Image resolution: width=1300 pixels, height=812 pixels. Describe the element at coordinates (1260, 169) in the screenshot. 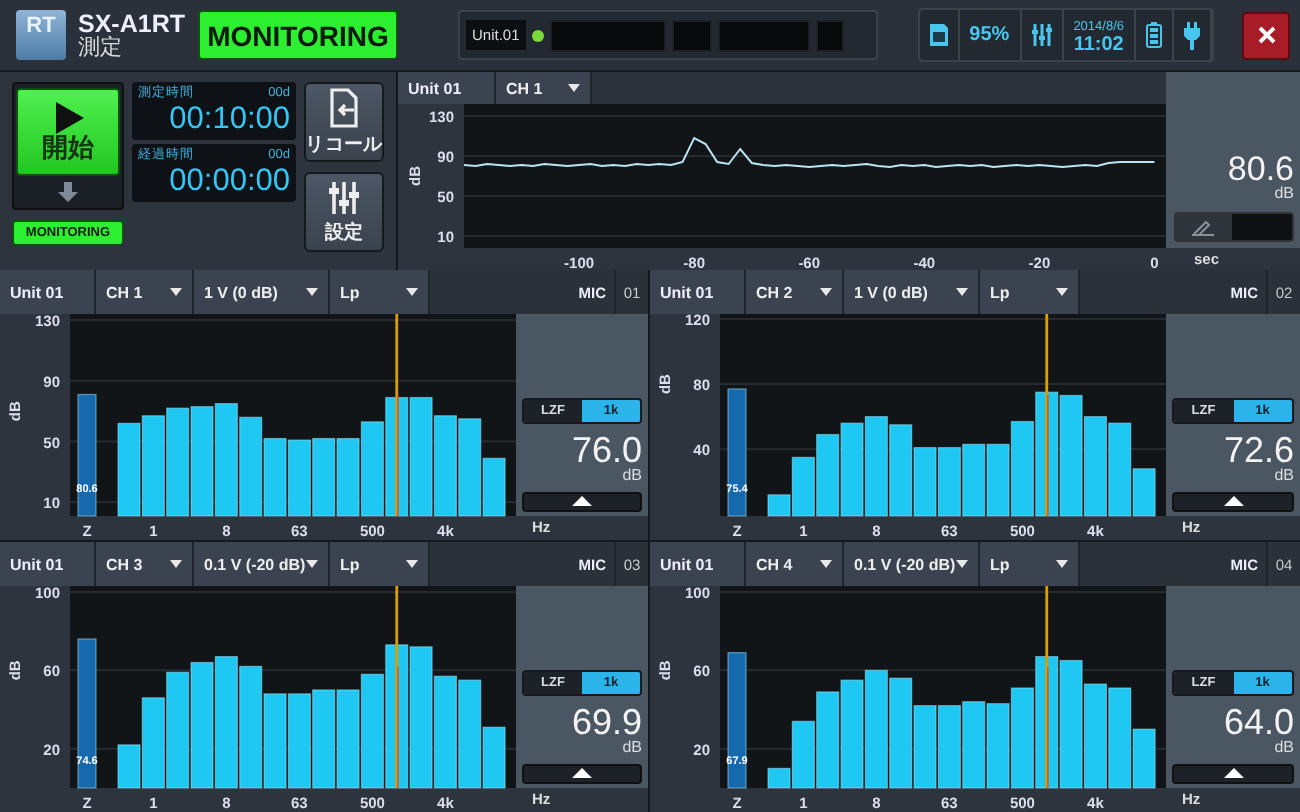

I see `level-reading: 80.6` at that location.